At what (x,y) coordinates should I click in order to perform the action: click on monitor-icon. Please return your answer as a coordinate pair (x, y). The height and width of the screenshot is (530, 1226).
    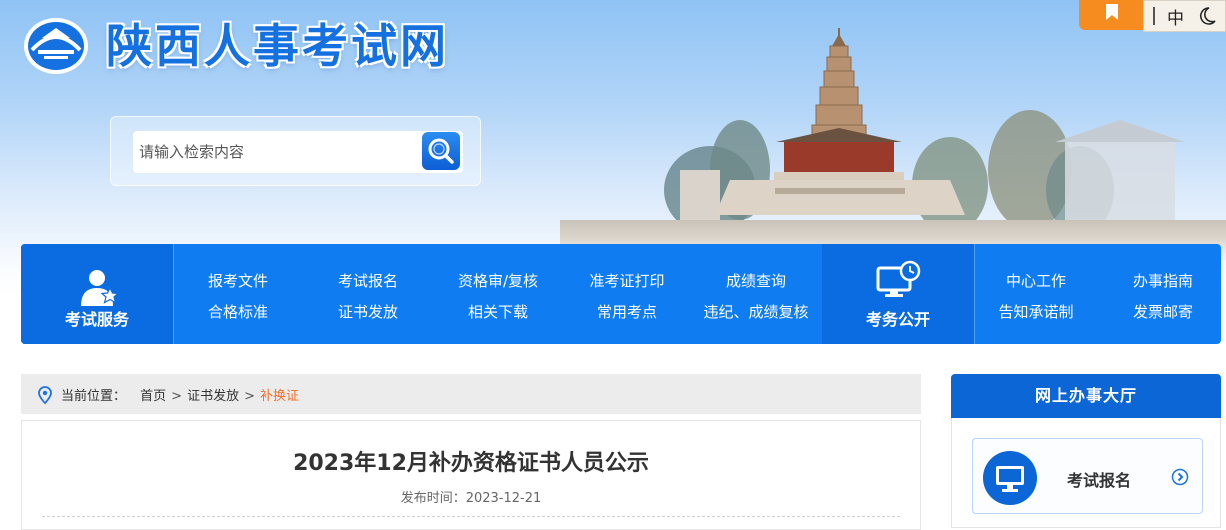
    Looking at the image, I should click on (1010, 478).